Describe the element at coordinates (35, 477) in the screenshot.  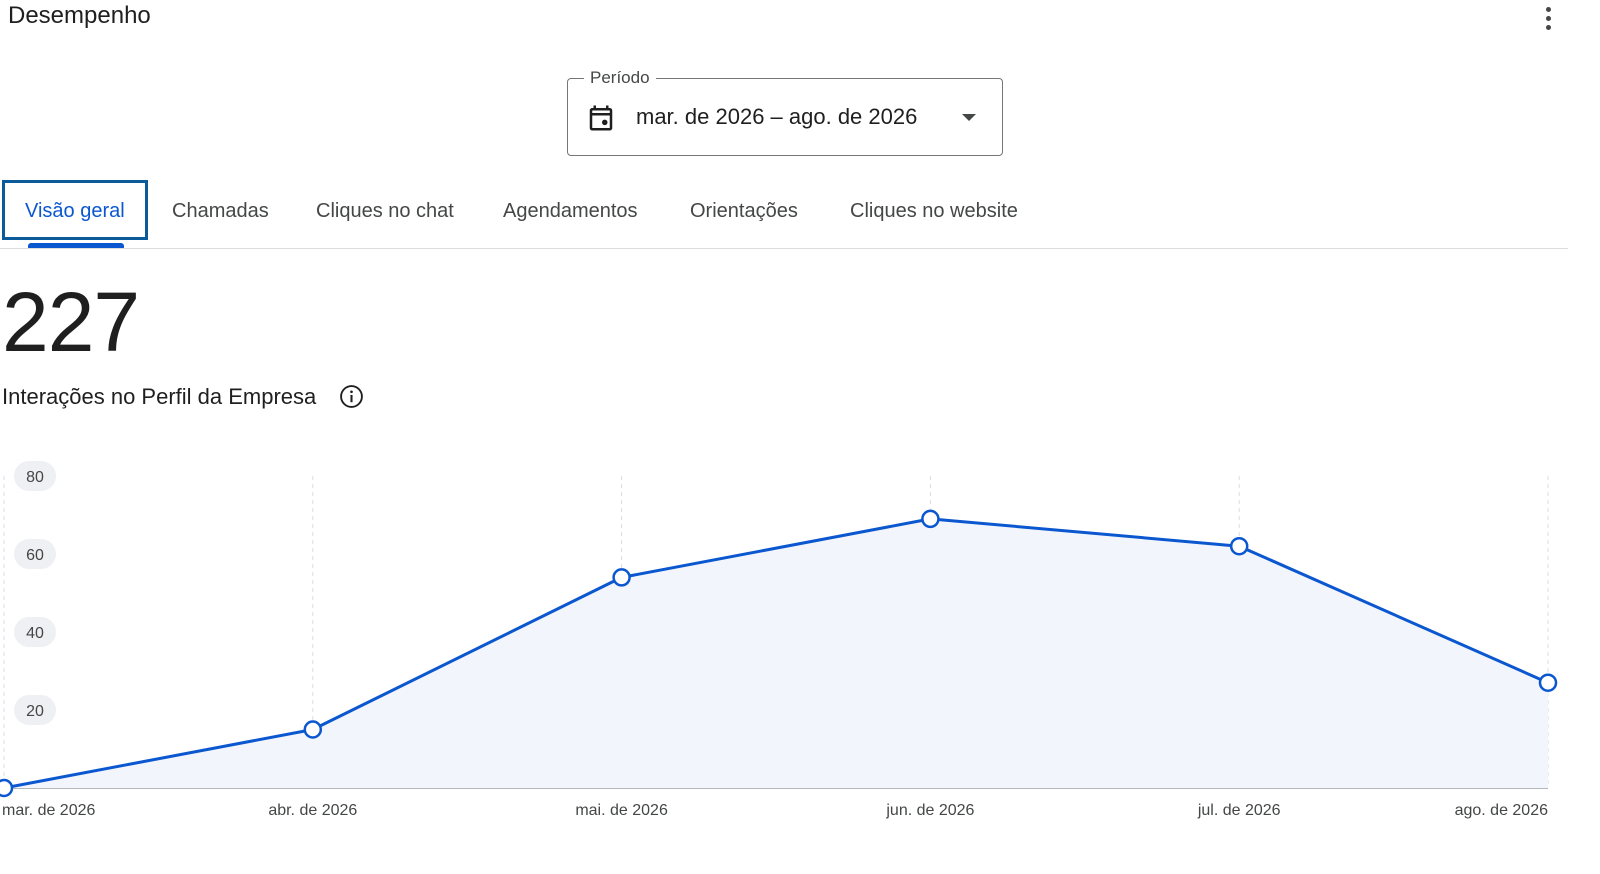
I see `y-tick-label: 80` at that location.